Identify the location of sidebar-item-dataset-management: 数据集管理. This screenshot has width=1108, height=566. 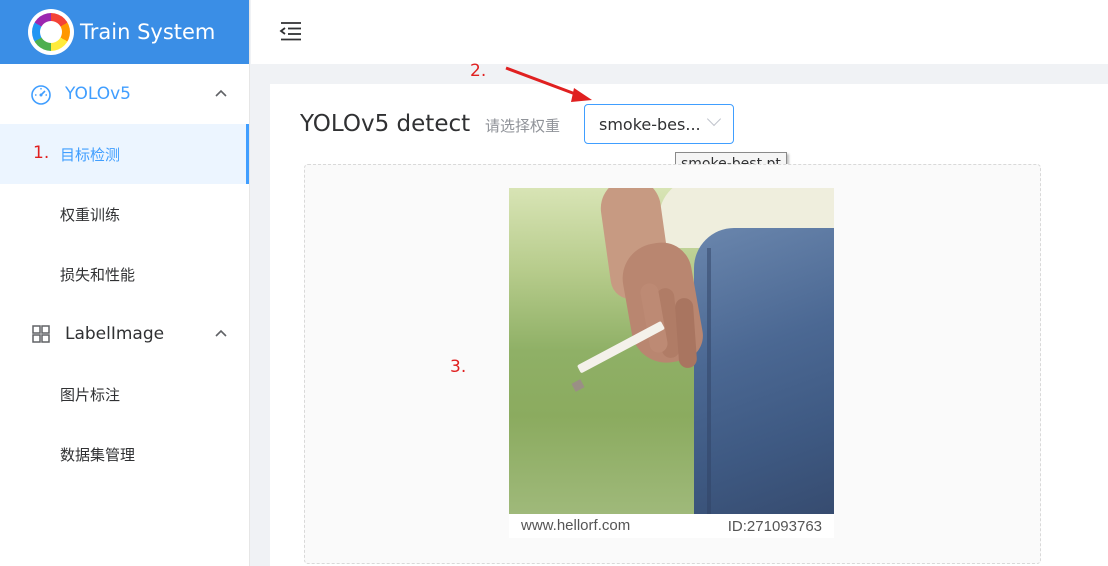
(124, 454).